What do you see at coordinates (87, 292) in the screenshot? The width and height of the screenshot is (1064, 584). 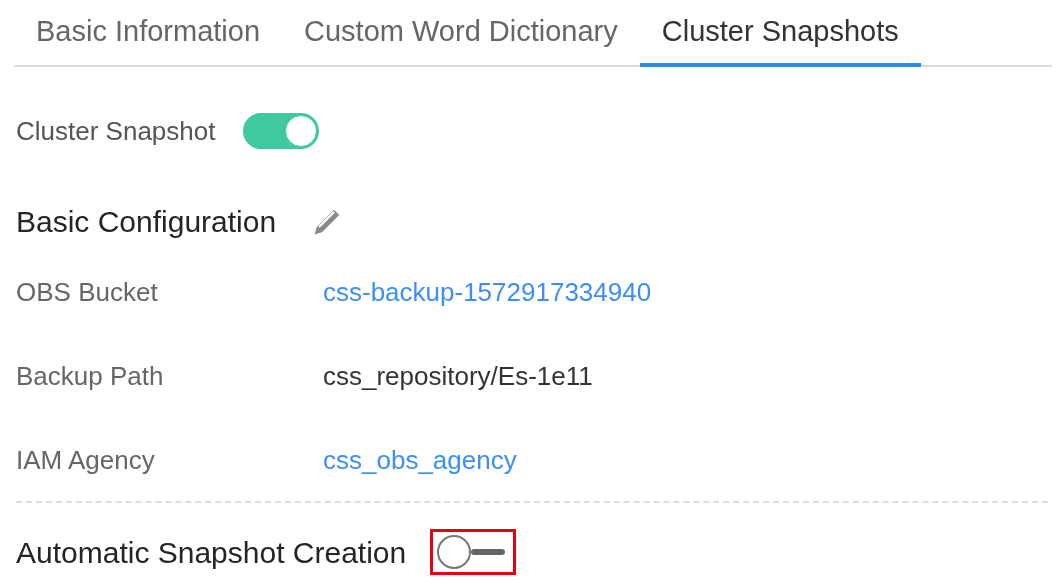 I see `field-label: OBS Bucket` at bounding box center [87, 292].